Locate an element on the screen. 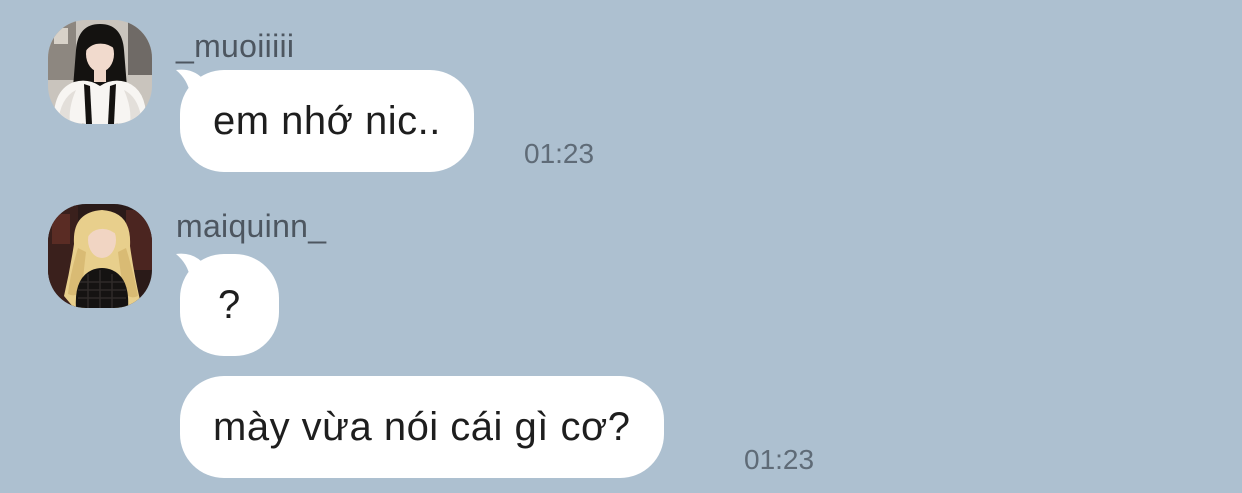 The height and width of the screenshot is (493, 1242). message-bubble: ? is located at coordinates (229, 305).